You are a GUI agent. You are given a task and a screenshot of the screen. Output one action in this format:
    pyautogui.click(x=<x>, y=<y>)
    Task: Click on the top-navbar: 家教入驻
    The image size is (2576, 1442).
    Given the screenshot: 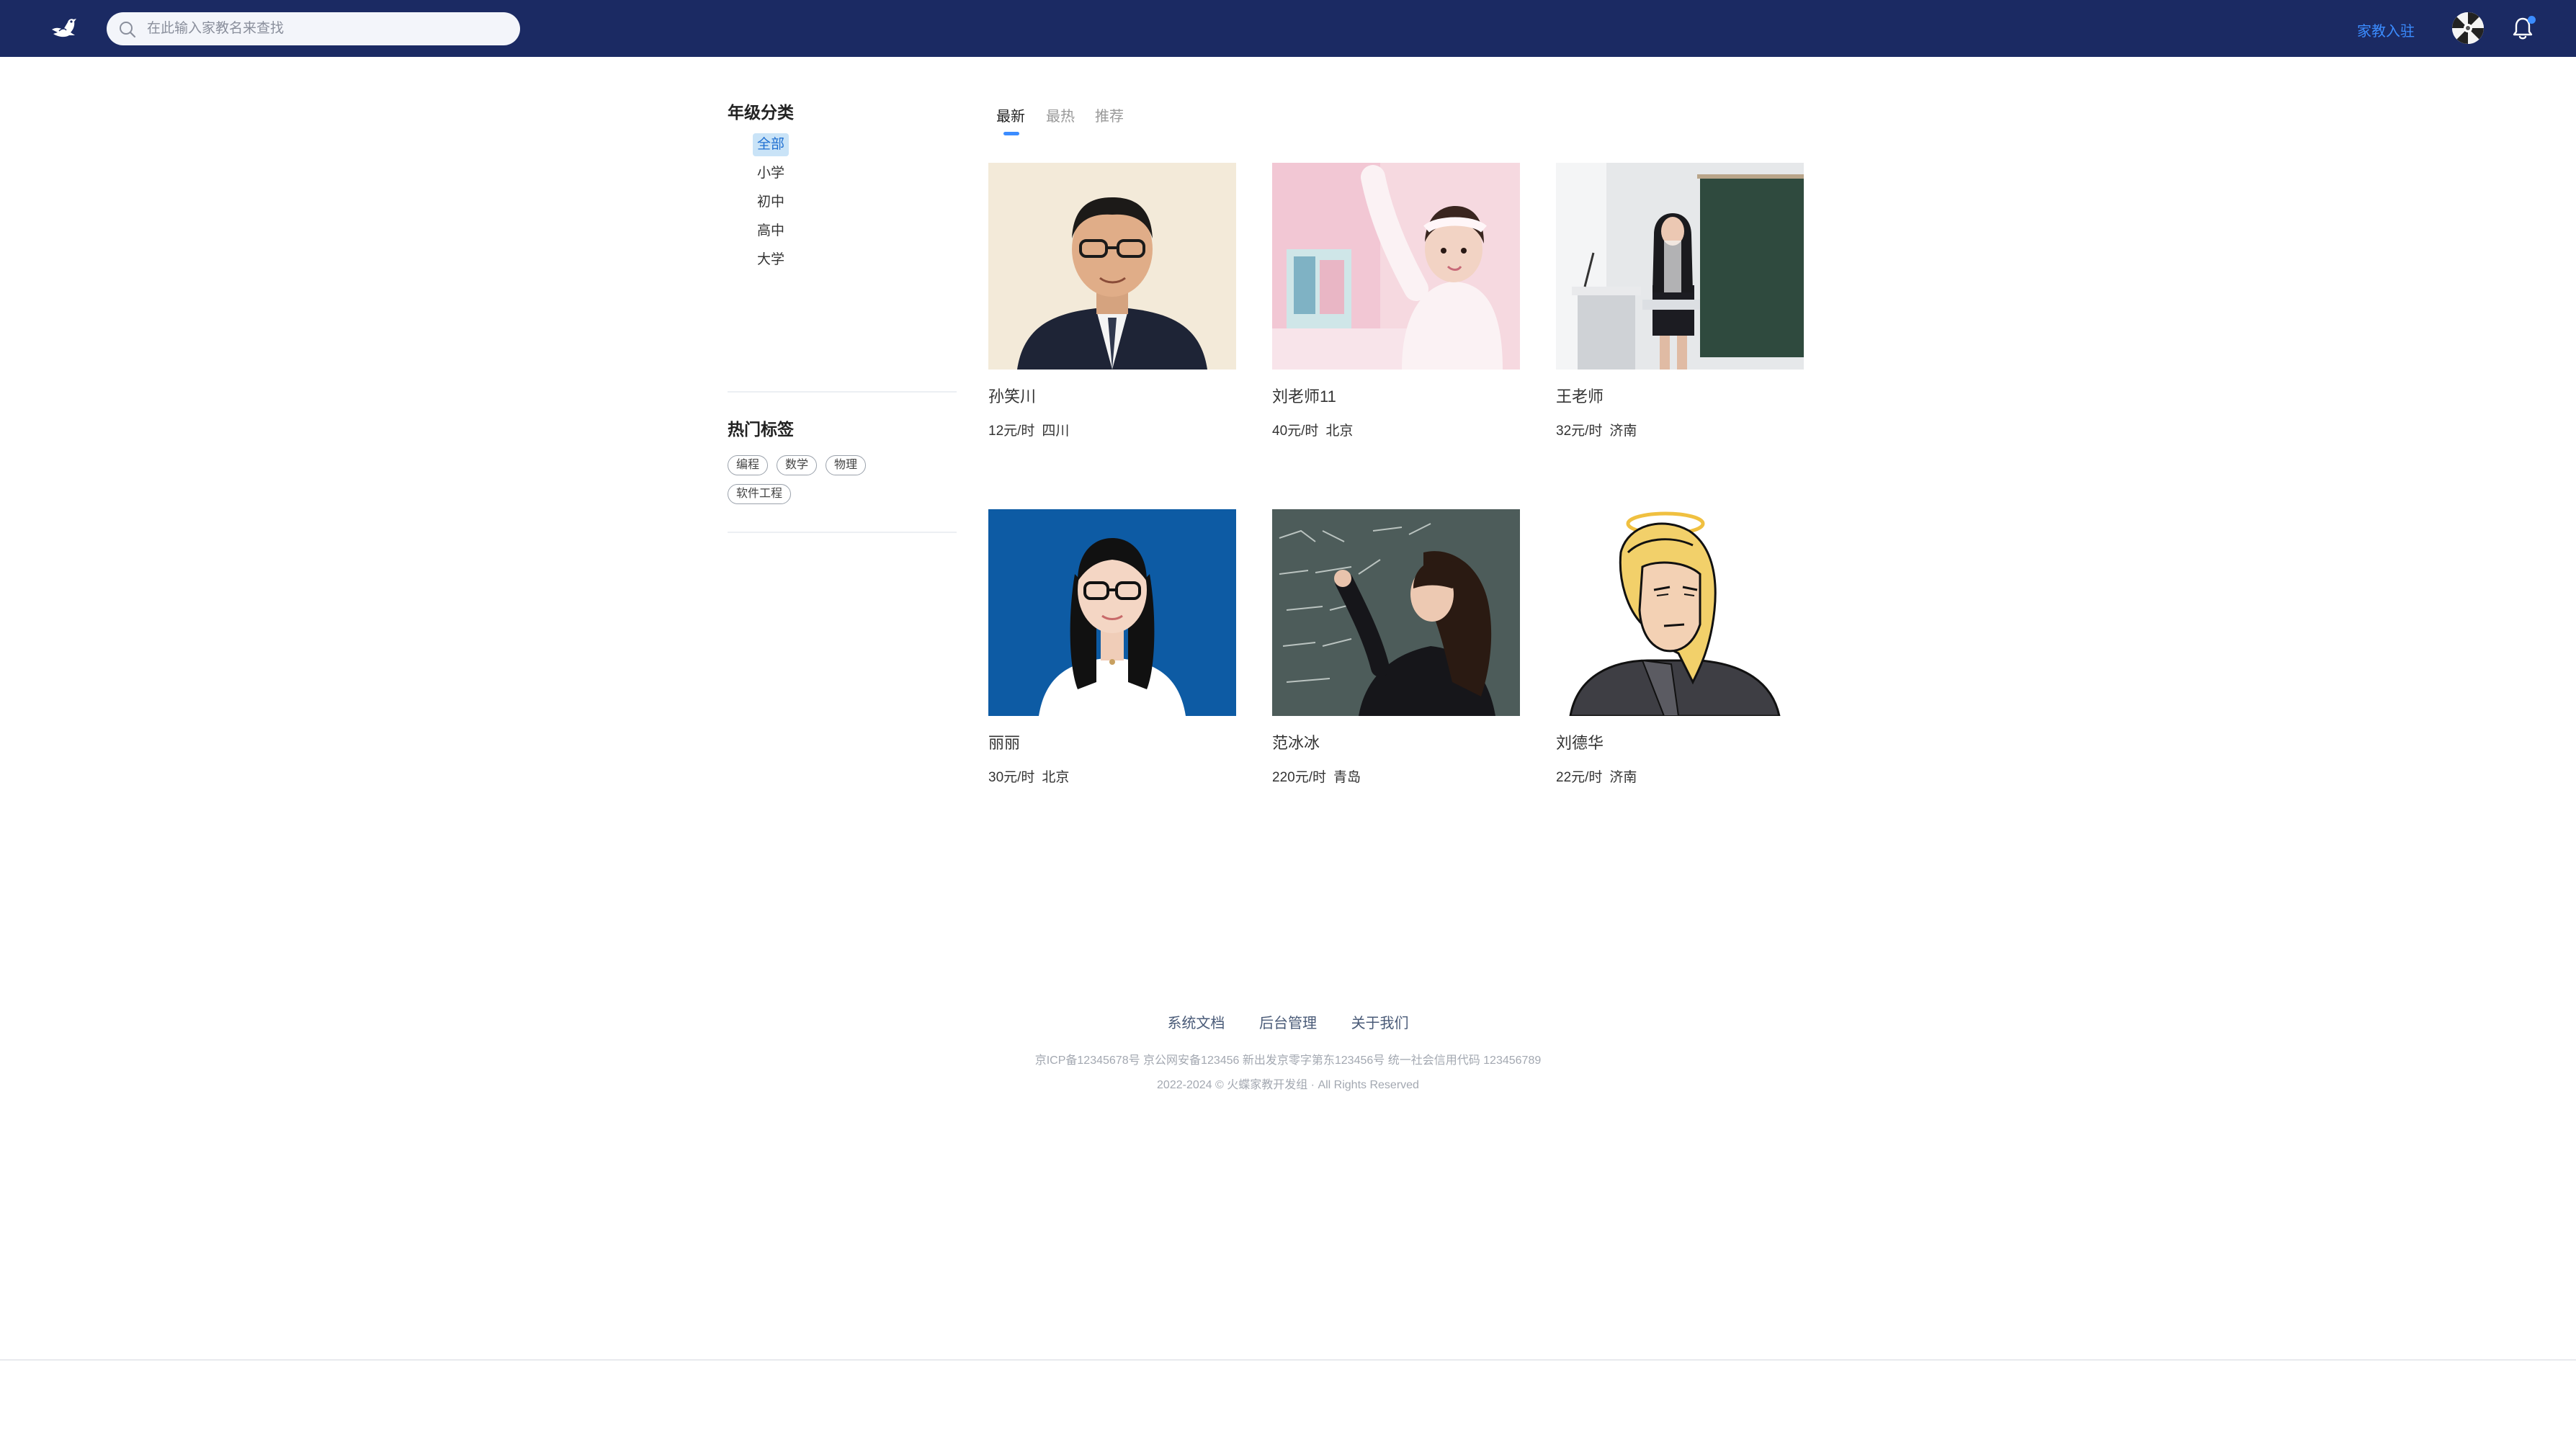 What is the action you would take?
    pyautogui.click(x=1288, y=28)
    